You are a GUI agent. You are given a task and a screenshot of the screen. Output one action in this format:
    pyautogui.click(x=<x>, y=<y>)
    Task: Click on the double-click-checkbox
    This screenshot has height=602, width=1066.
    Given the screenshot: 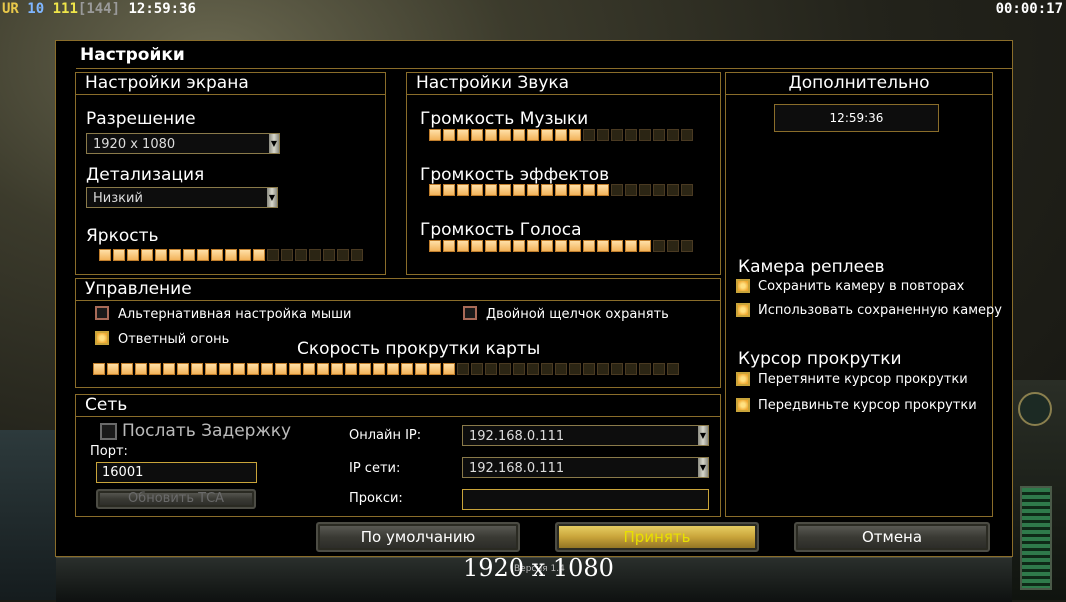 What is the action you would take?
    pyautogui.click(x=470, y=313)
    